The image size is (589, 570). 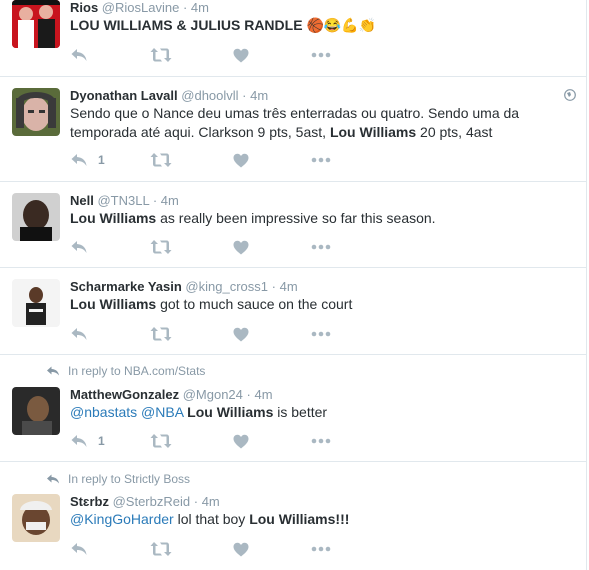 I want to click on globe-icon, so click(x=570, y=95).